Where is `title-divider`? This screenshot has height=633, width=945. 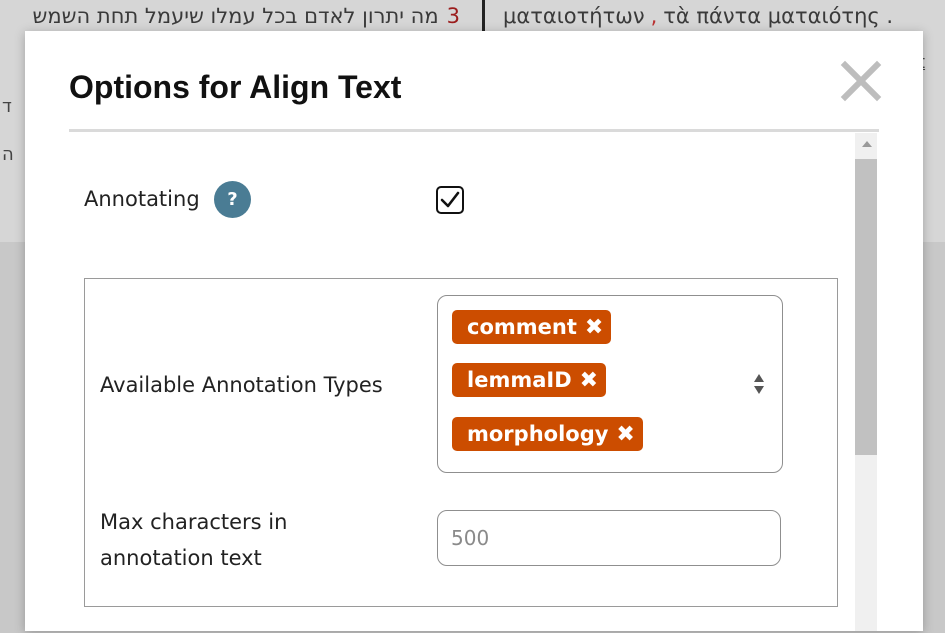
title-divider is located at coordinates (474, 130).